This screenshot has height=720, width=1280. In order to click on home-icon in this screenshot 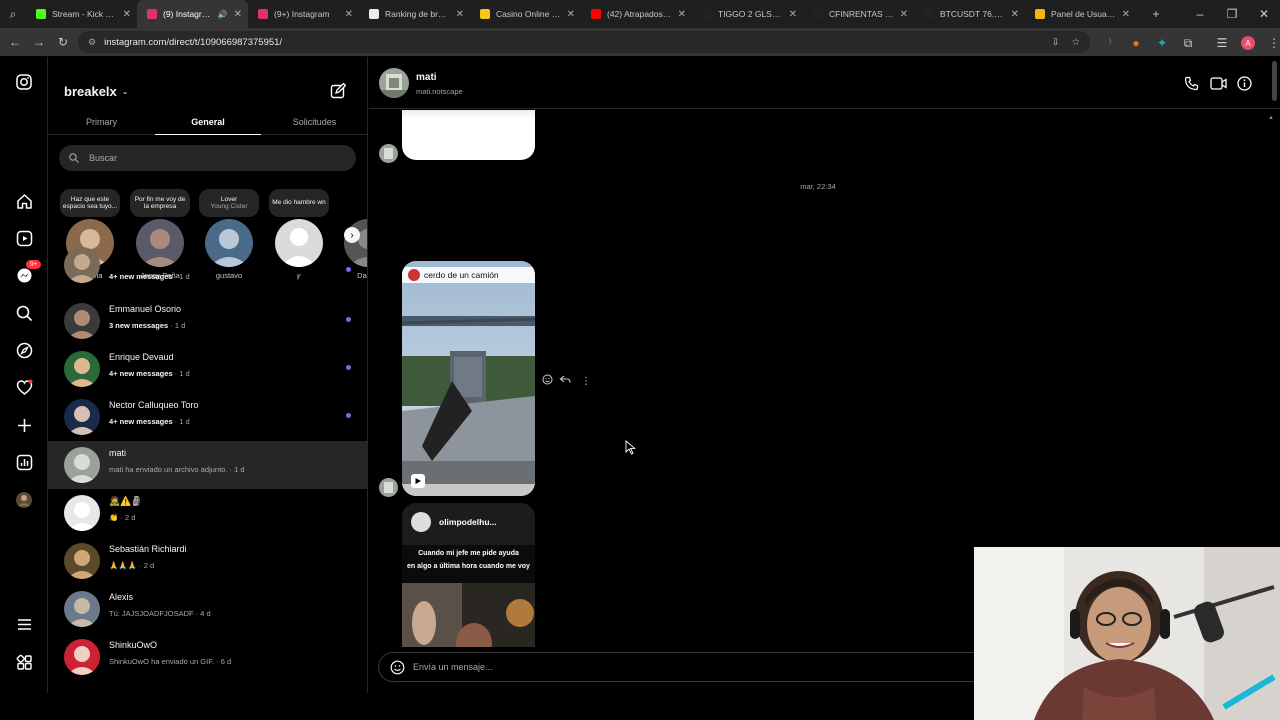, I will do `click(24, 201)`.